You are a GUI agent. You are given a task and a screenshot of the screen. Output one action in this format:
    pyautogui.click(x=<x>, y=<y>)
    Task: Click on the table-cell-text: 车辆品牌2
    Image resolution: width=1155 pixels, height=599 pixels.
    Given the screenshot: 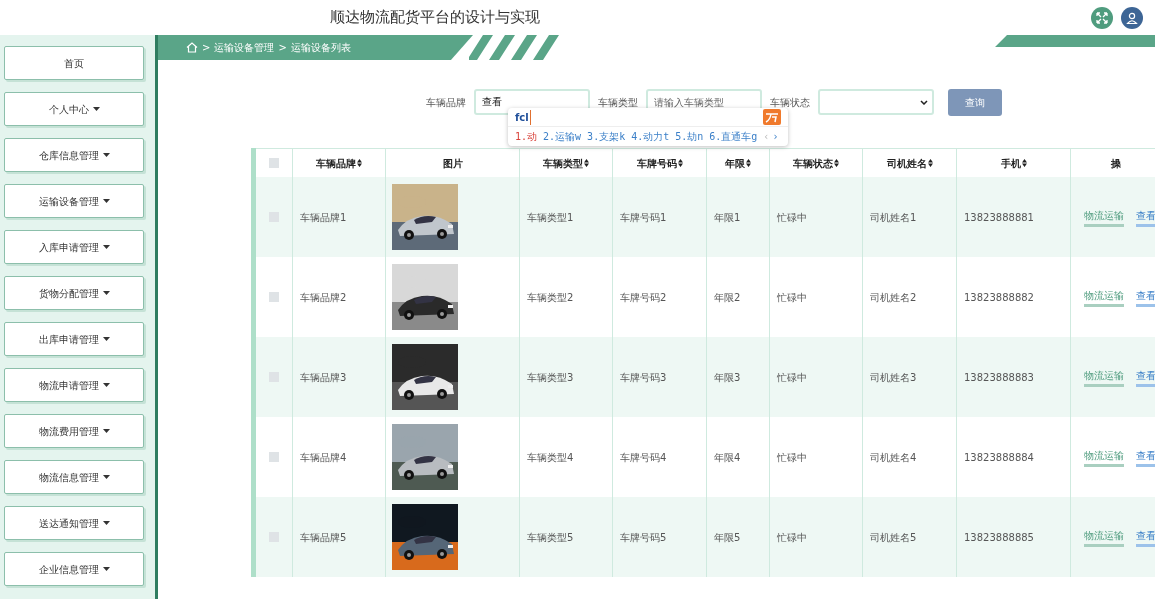 What is the action you would take?
    pyautogui.click(x=323, y=297)
    